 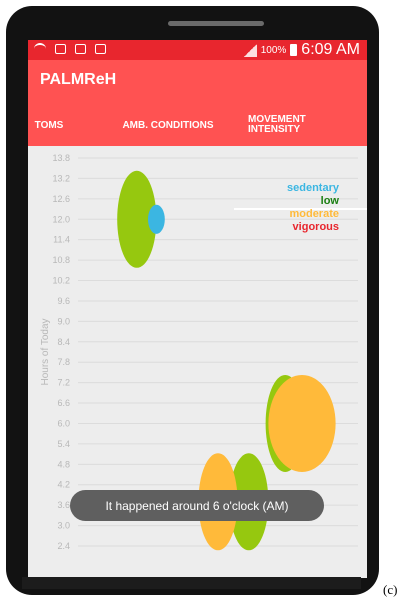 What do you see at coordinates (70, 48) in the screenshot?
I see `notification-icons` at bounding box center [70, 48].